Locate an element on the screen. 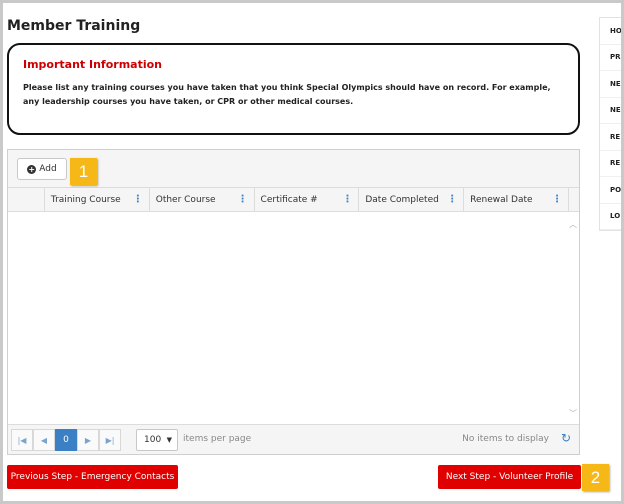 This screenshot has width=624, height=504. column-header-date-completed: Date Completed ⋮ is located at coordinates (412, 200).